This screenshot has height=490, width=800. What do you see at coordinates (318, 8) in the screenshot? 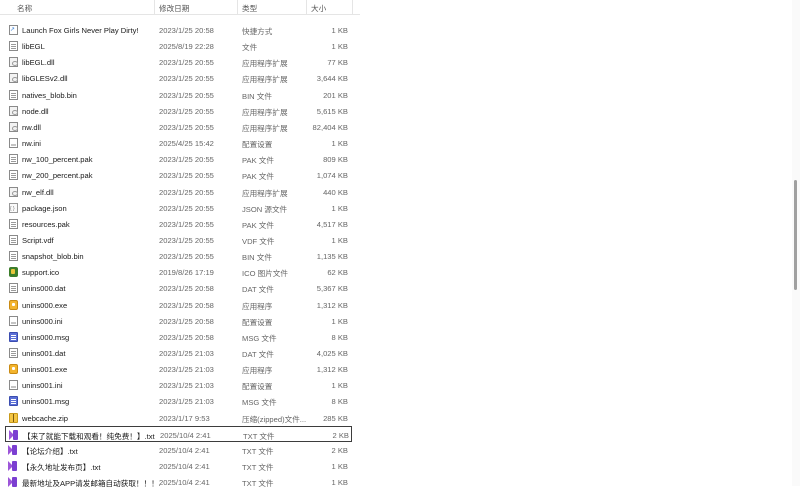
I see `column-size-header: 大小` at bounding box center [318, 8].